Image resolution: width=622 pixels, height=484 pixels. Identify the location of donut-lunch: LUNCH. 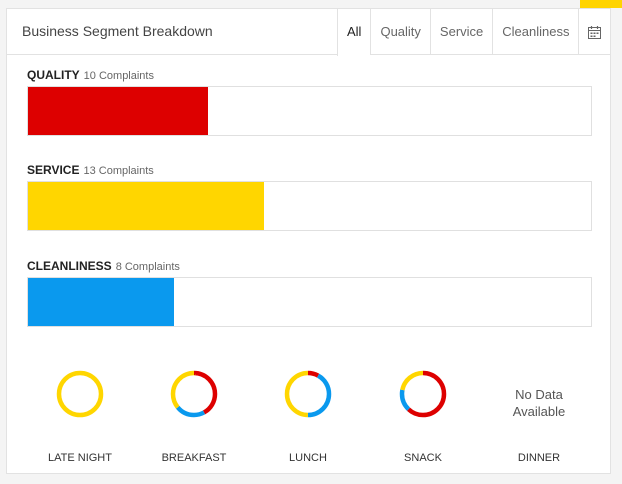
(308, 416).